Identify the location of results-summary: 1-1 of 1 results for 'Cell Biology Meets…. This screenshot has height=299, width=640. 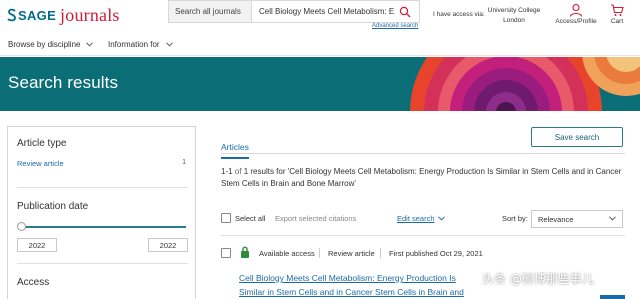
(423, 178).